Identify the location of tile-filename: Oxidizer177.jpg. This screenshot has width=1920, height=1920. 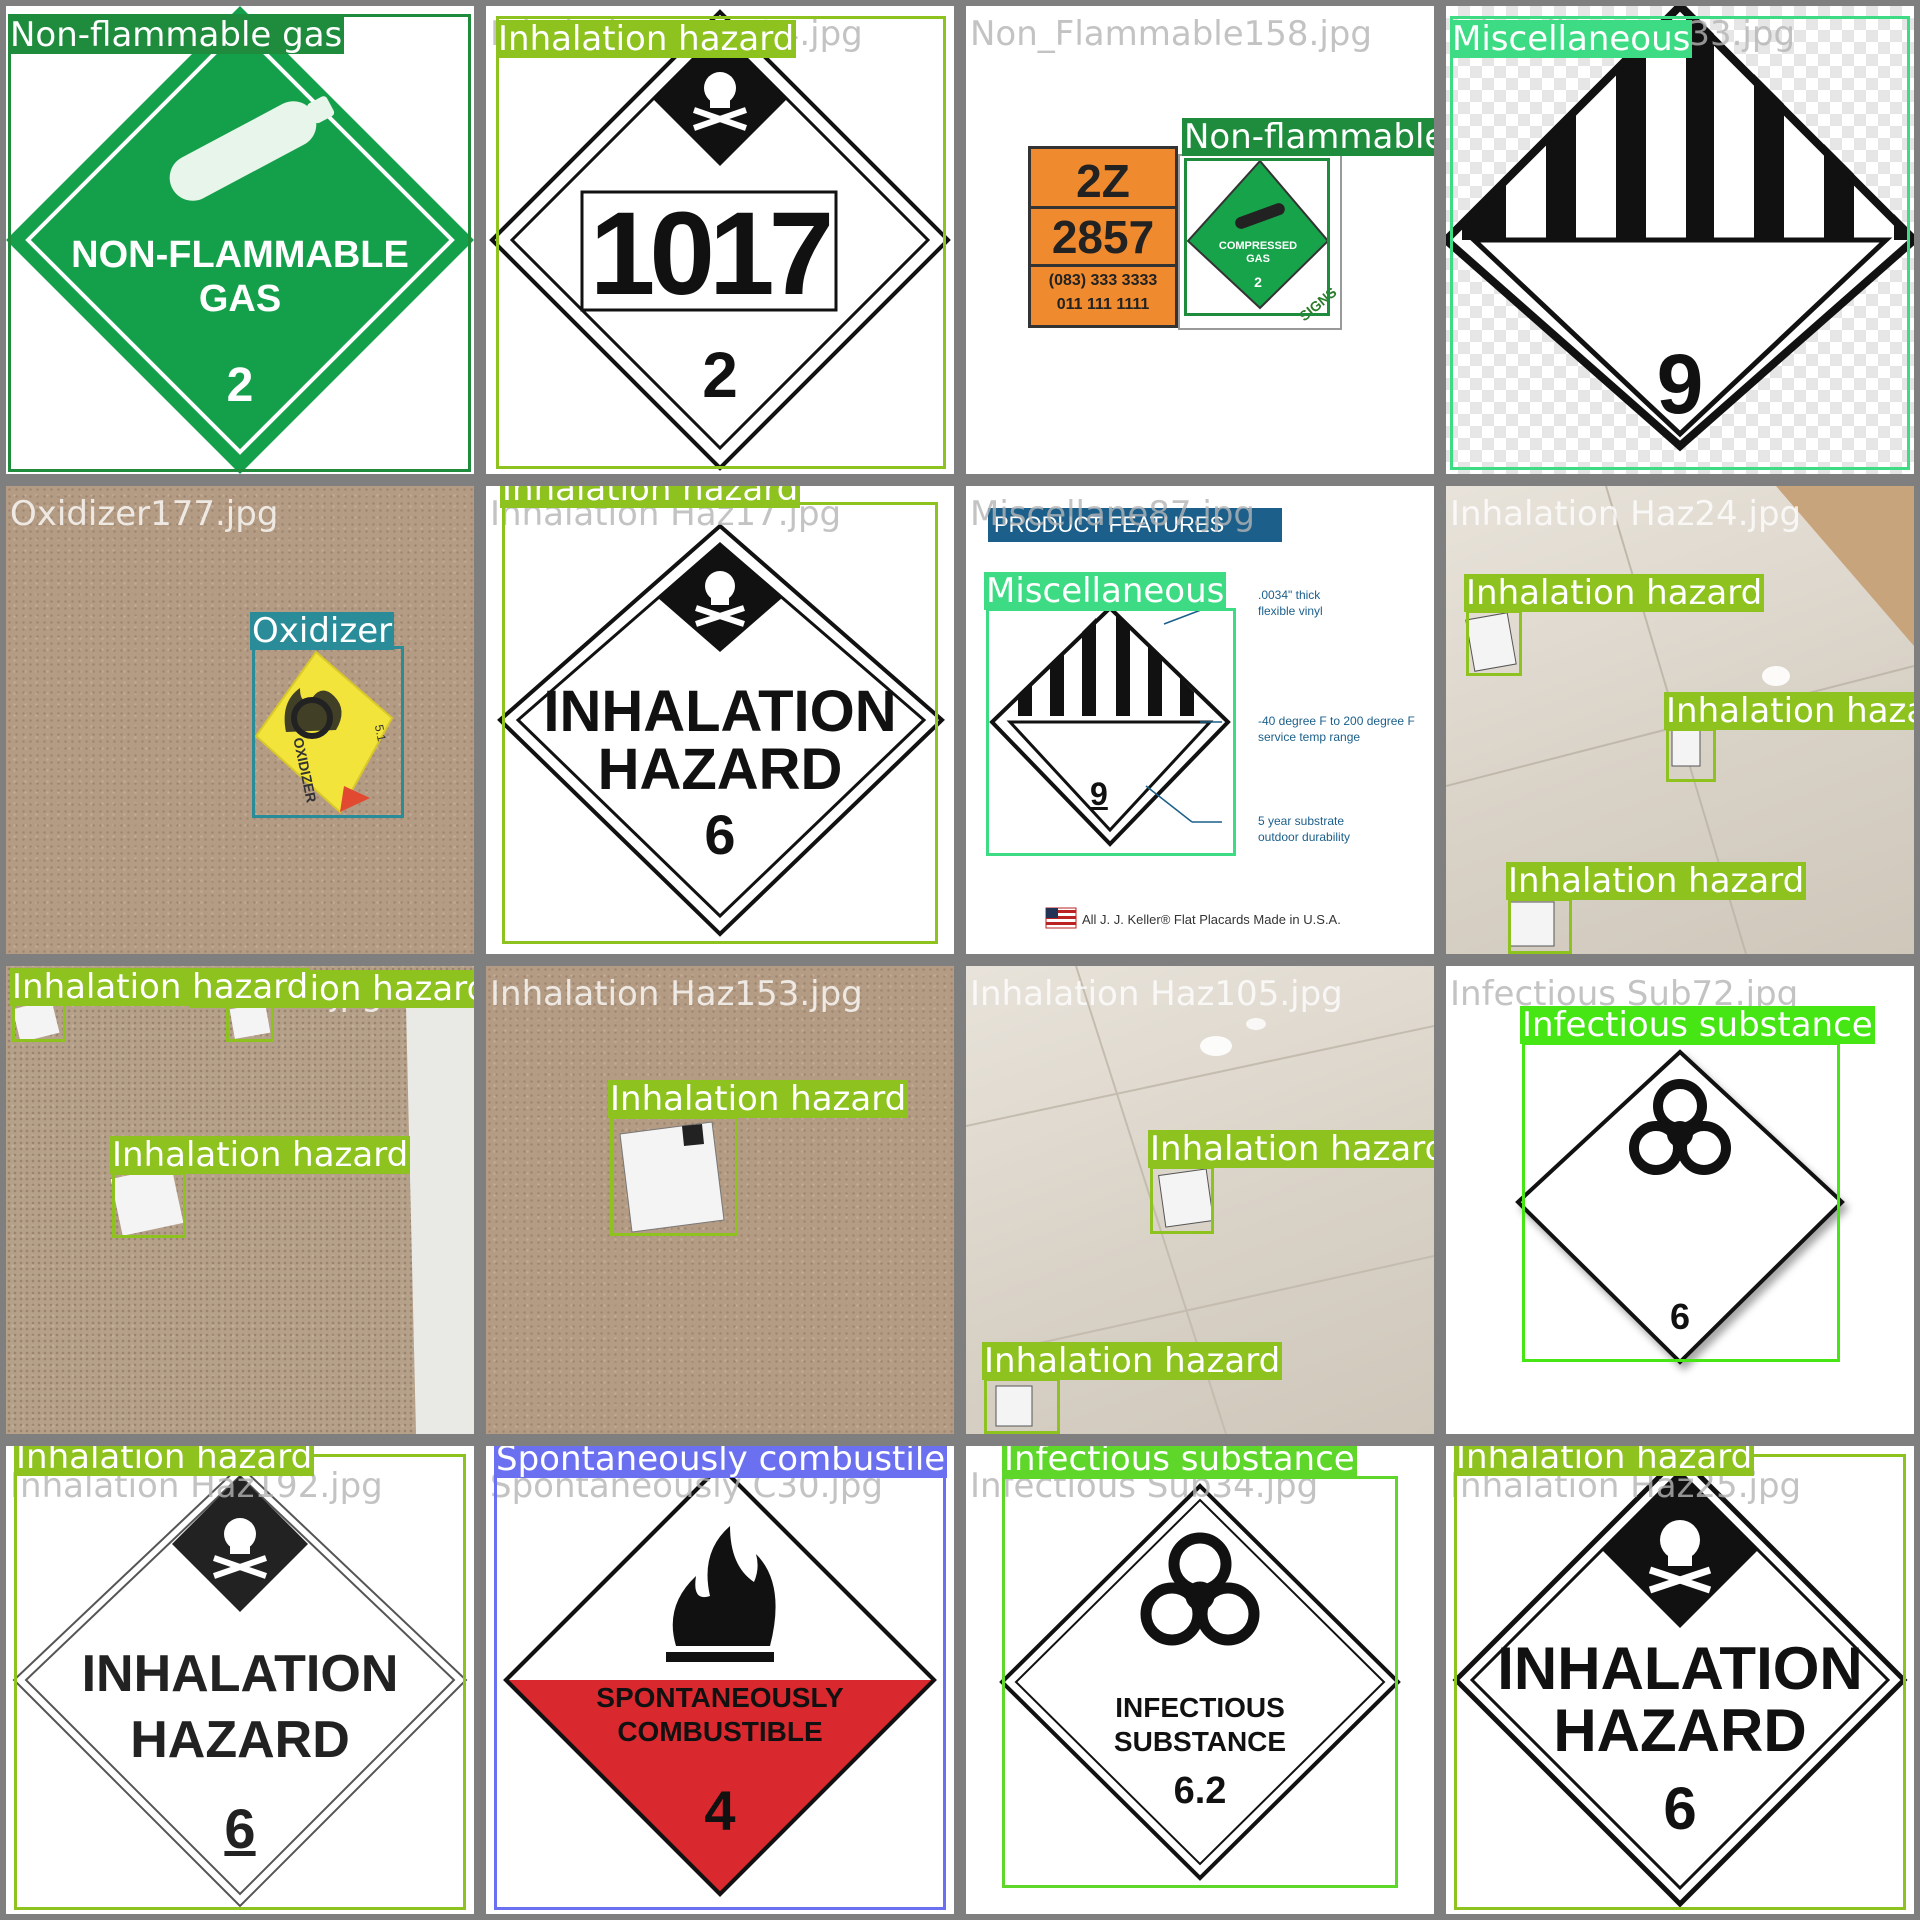
(144, 514).